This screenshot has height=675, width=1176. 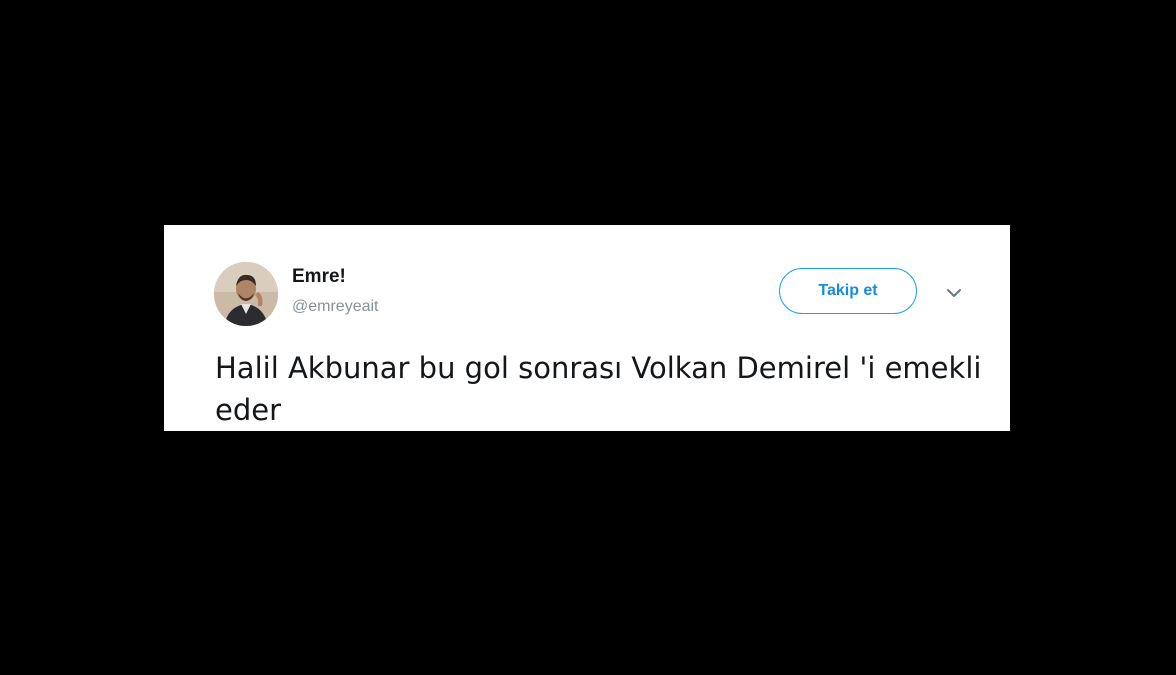 I want to click on avatar-photo-icon, so click(x=246, y=294).